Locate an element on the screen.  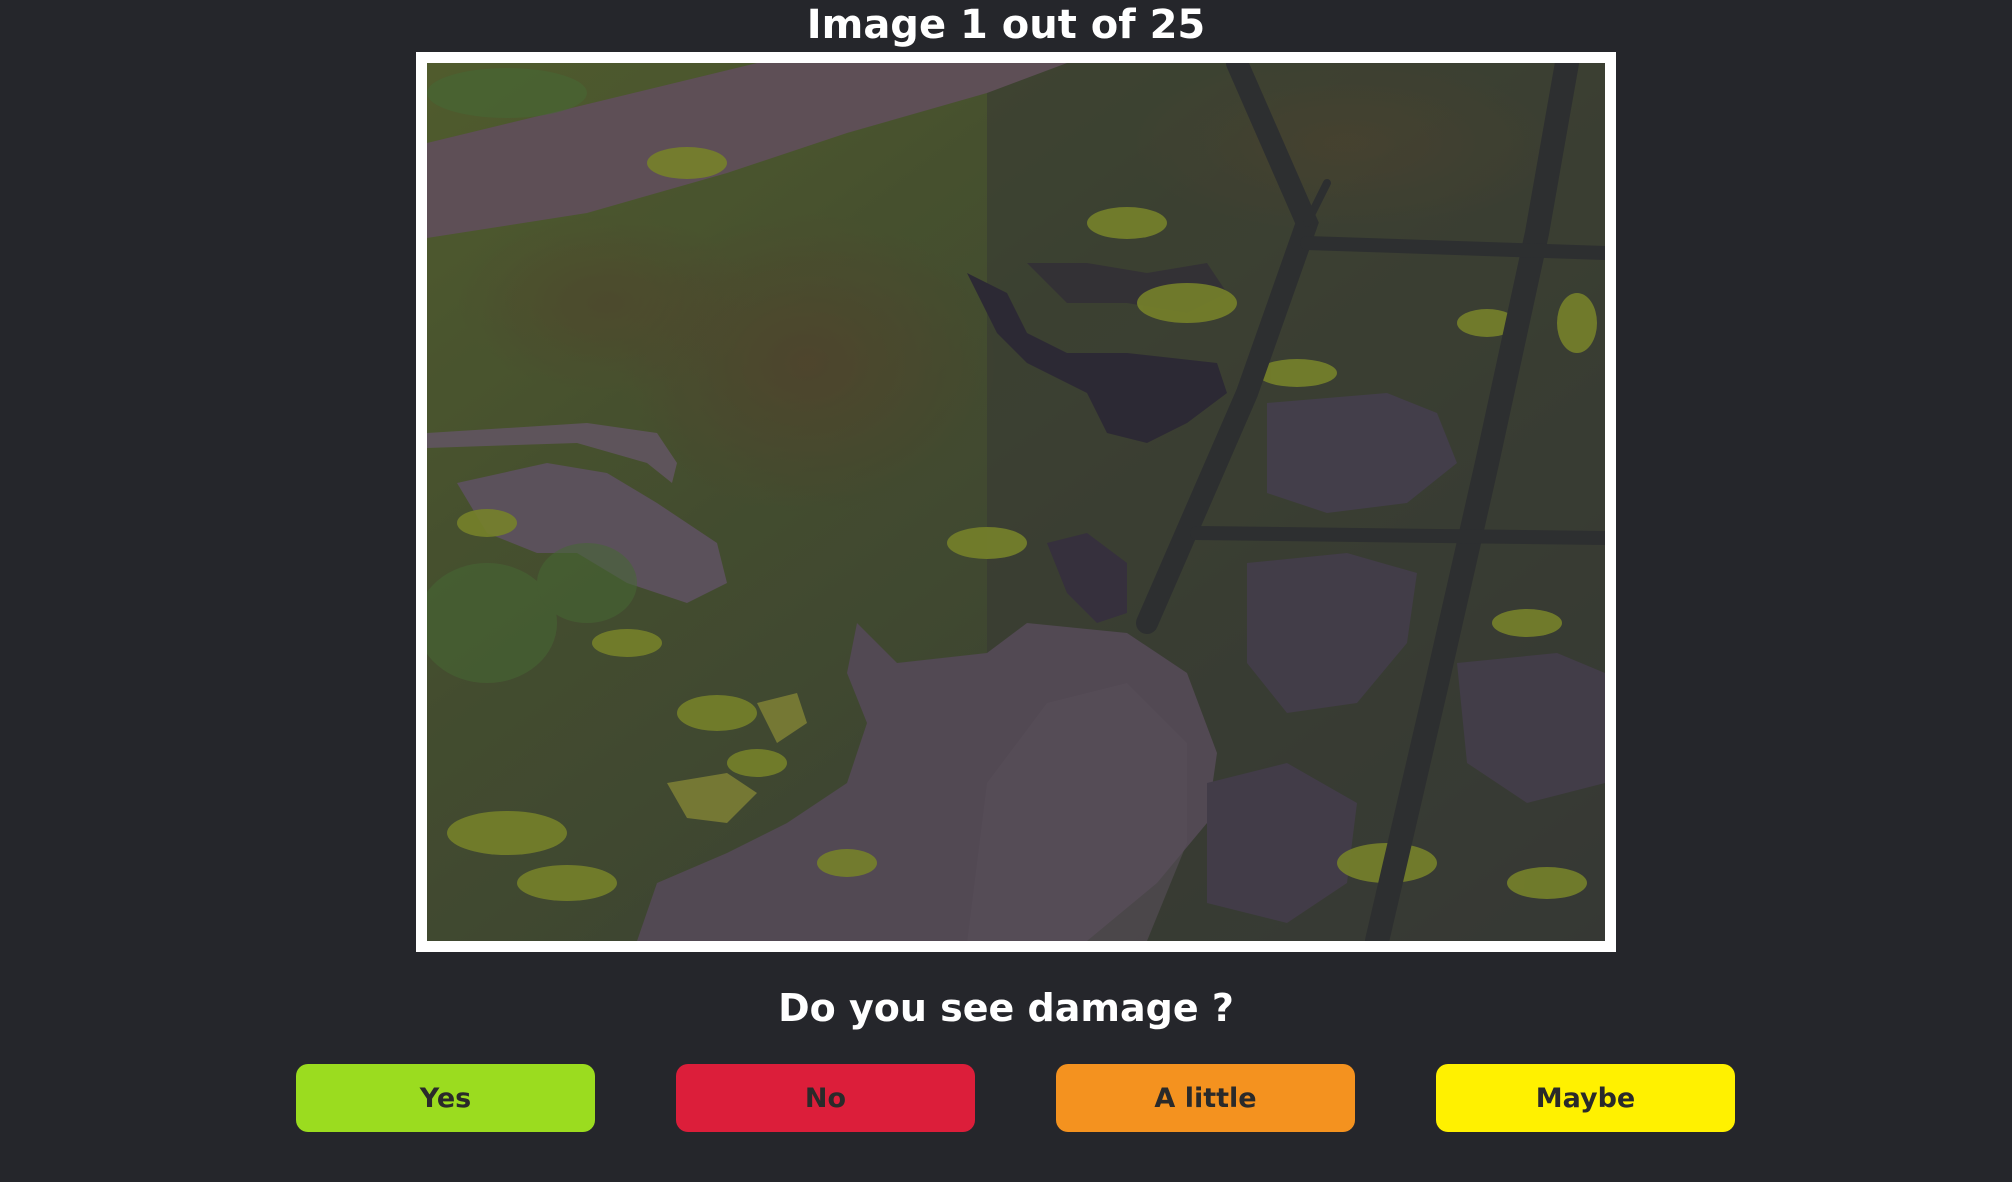
maybe-button: Maybe is located at coordinates (1585, 1098).